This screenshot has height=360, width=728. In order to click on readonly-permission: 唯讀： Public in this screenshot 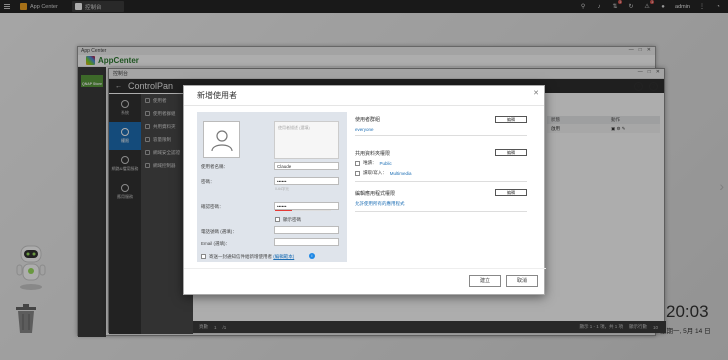, I will do `click(373, 163)`.